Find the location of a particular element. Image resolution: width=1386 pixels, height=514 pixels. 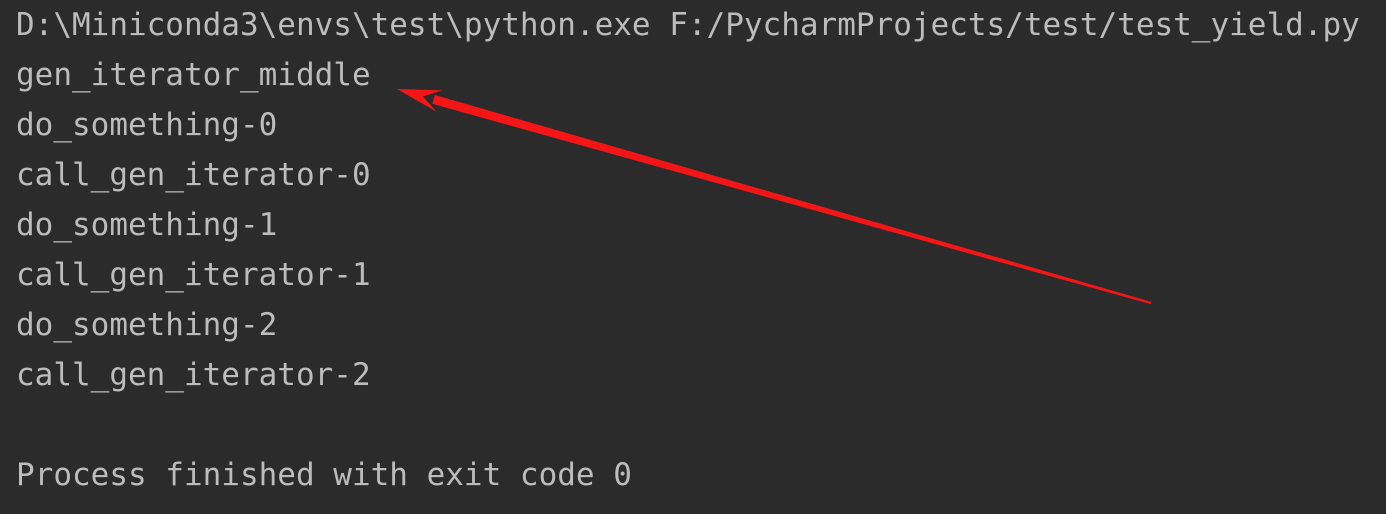

console-line: call_gen_iterator-0 is located at coordinates (193, 175).